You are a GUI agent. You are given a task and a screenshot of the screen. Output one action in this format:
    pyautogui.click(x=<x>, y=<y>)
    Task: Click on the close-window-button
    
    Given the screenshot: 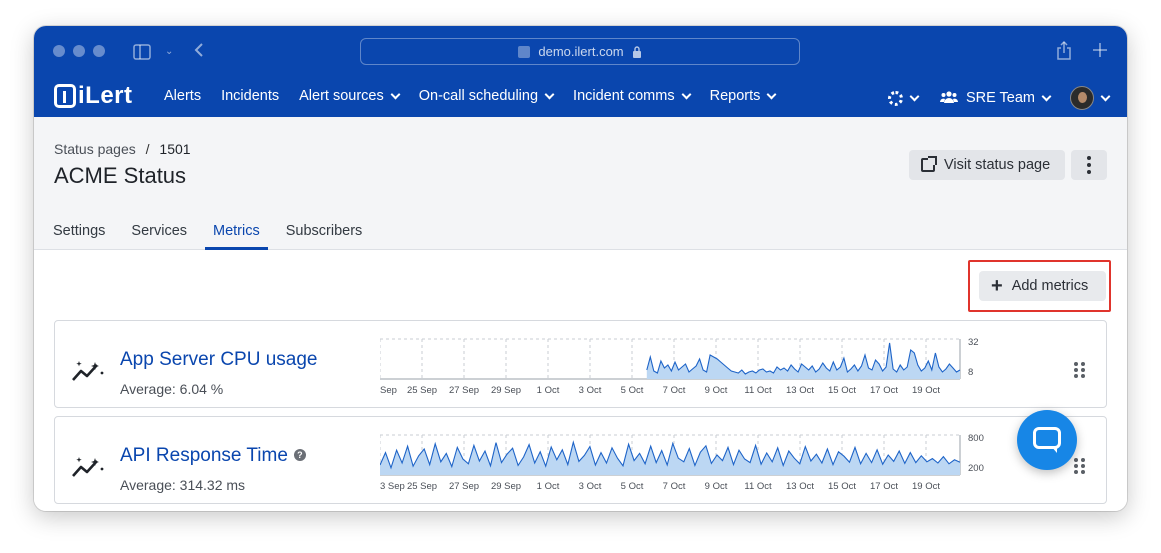 What is the action you would take?
    pyautogui.click(x=59, y=51)
    